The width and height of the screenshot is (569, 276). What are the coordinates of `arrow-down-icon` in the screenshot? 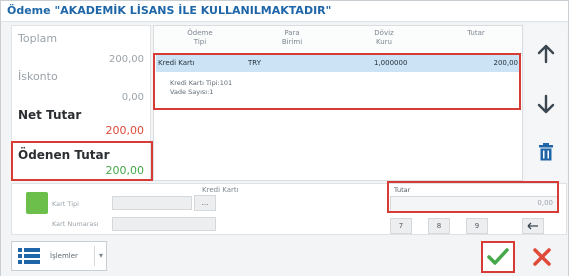 It's located at (546, 104).